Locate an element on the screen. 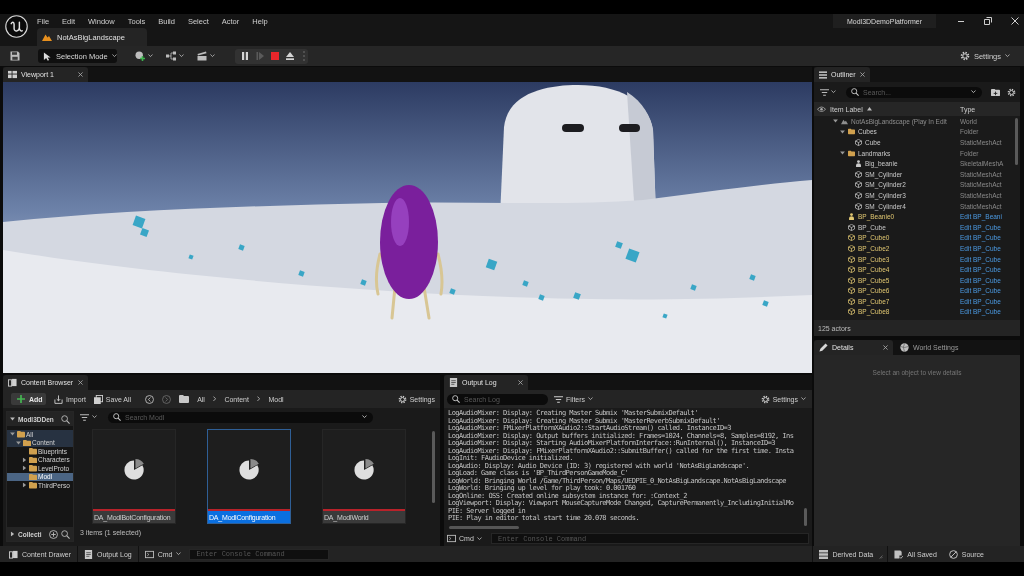  folder-plus-icon is located at coordinates (995, 92).